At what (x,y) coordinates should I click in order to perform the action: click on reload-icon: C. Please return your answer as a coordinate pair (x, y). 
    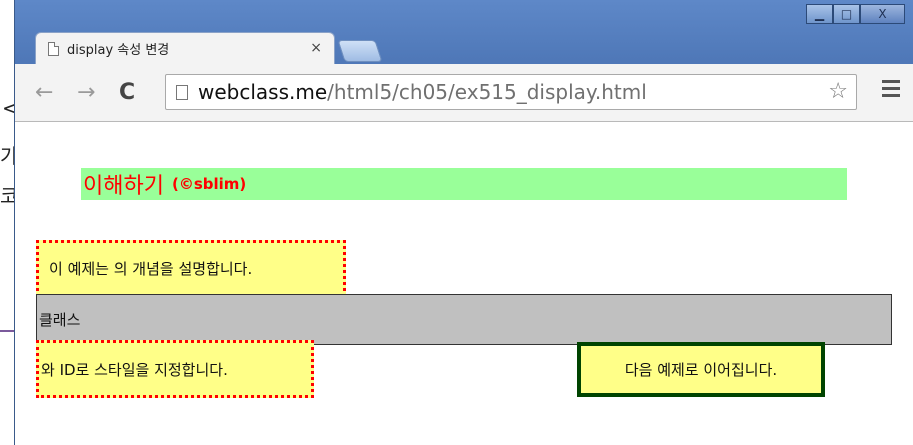
    Looking at the image, I should click on (127, 92).